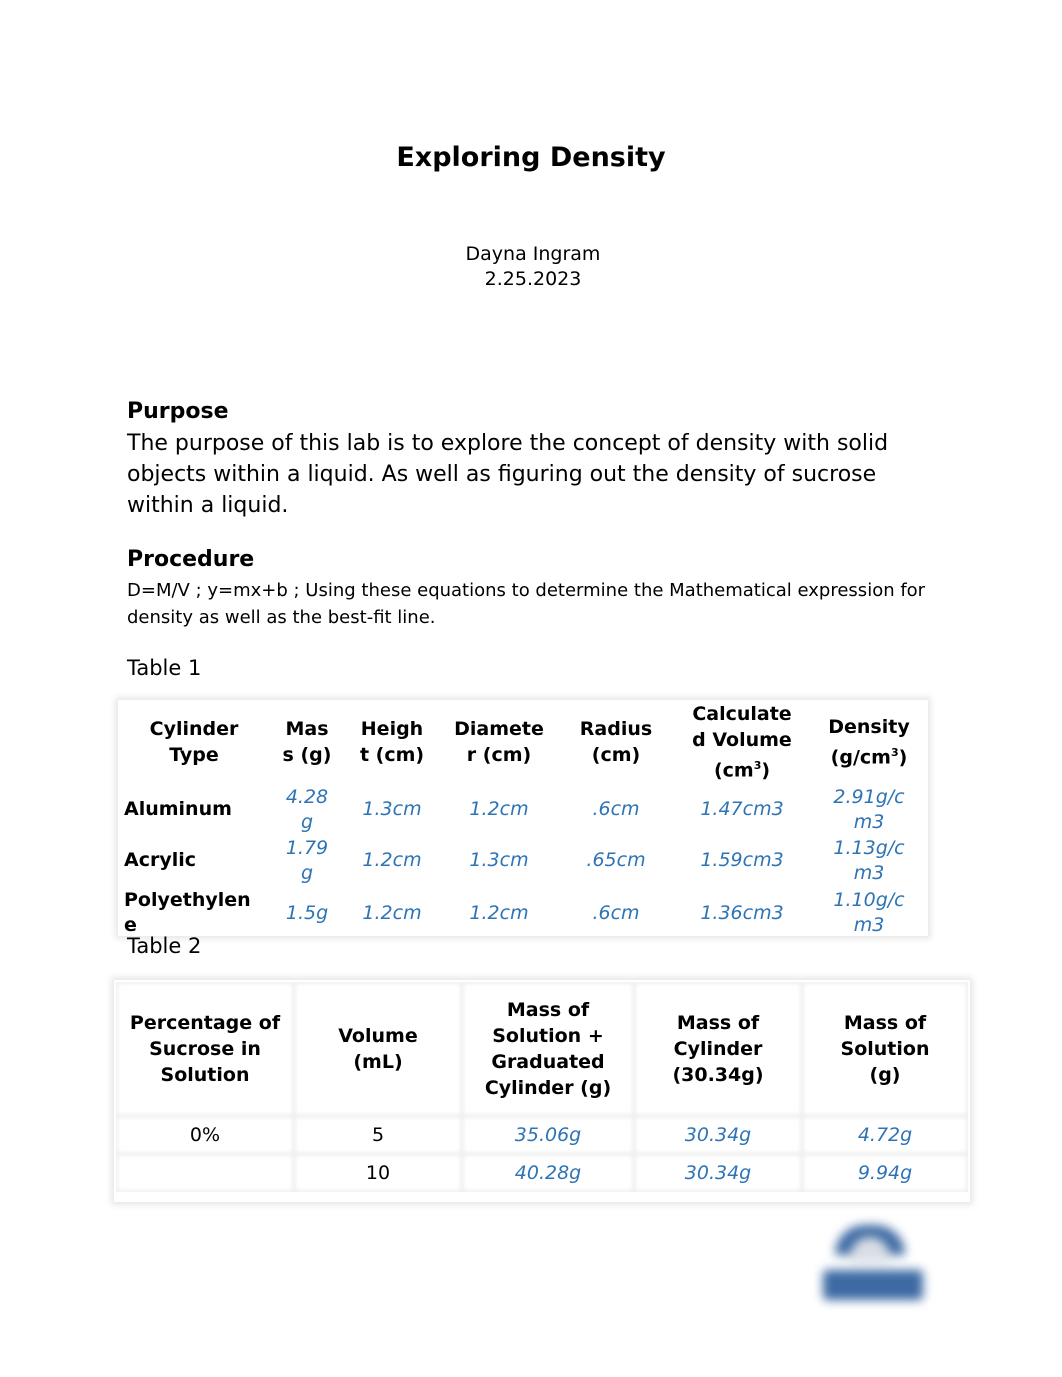 This screenshot has width=1062, height=1377. I want to click on table2-header-mass-cylinder: Mass of Cylinder (30.34g), so click(718, 1049).